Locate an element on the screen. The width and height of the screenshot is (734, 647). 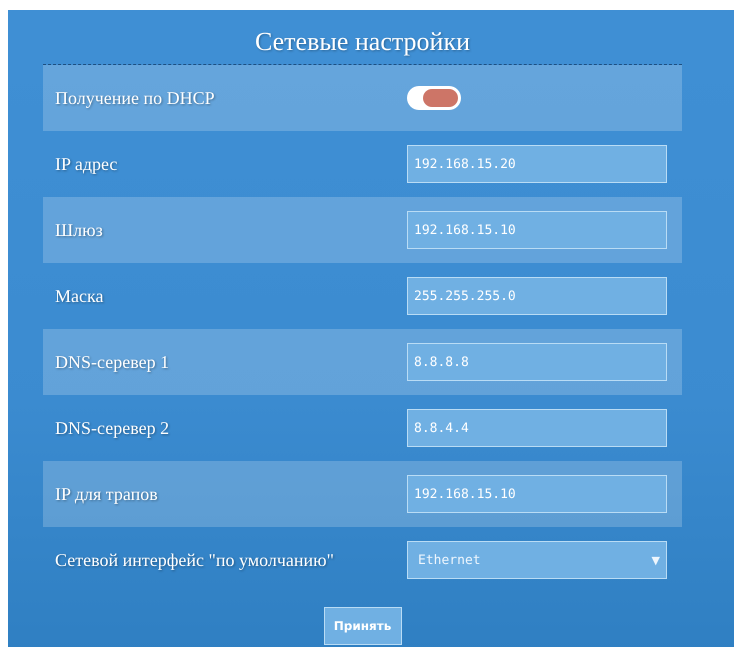
field-label: IP адрес is located at coordinates (86, 164).